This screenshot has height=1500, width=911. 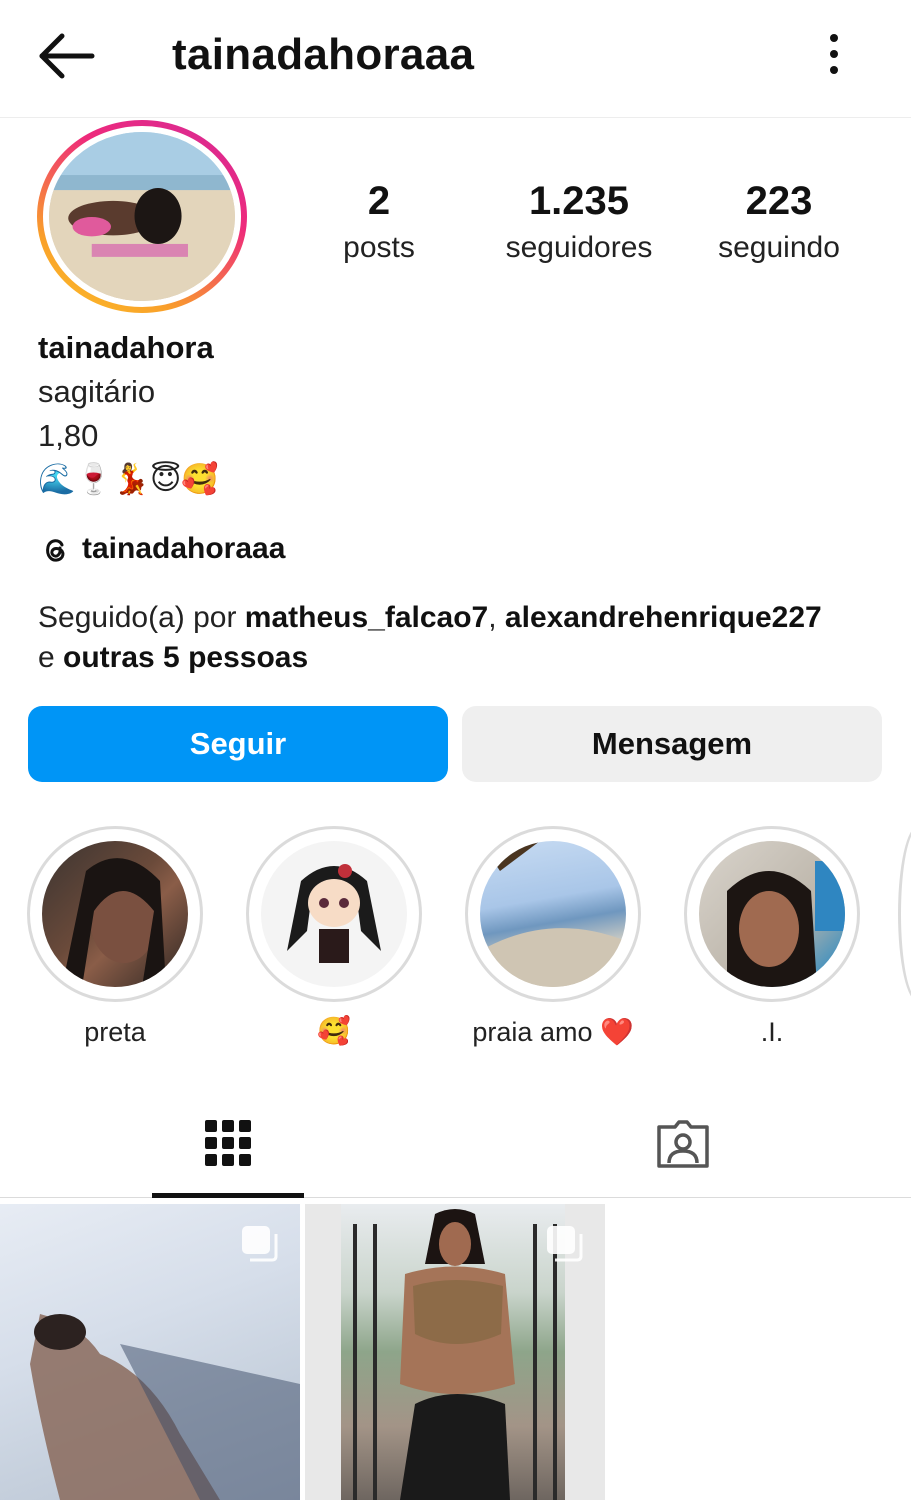 What do you see at coordinates (779, 201) in the screenshot?
I see `following-count-value: 223` at bounding box center [779, 201].